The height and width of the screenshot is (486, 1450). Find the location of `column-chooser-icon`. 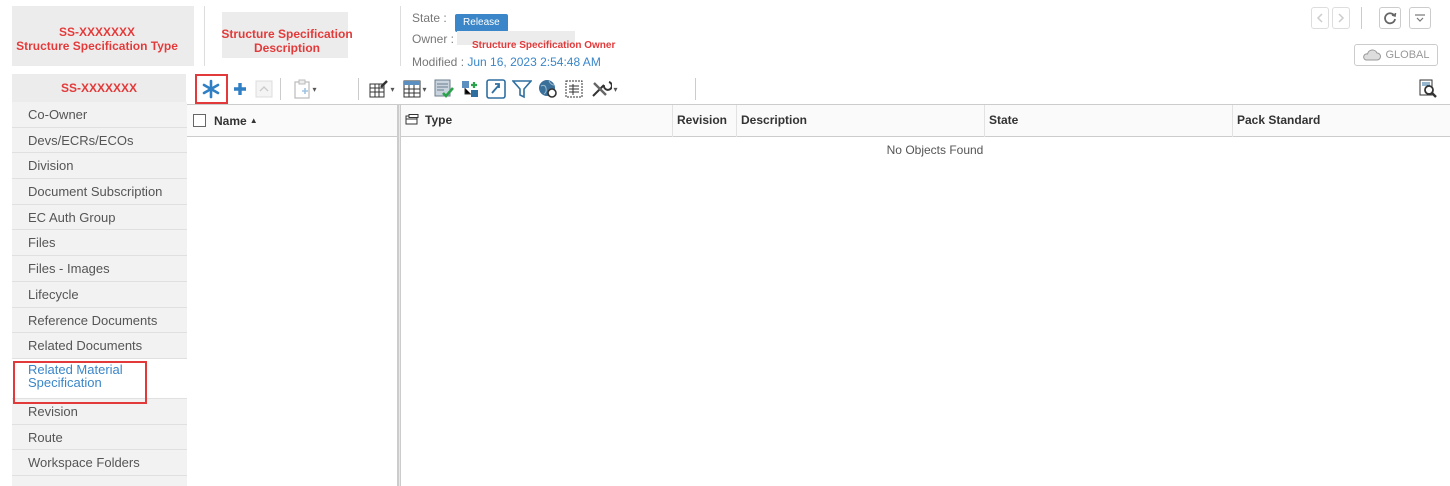

column-chooser-icon is located at coordinates (412, 119).